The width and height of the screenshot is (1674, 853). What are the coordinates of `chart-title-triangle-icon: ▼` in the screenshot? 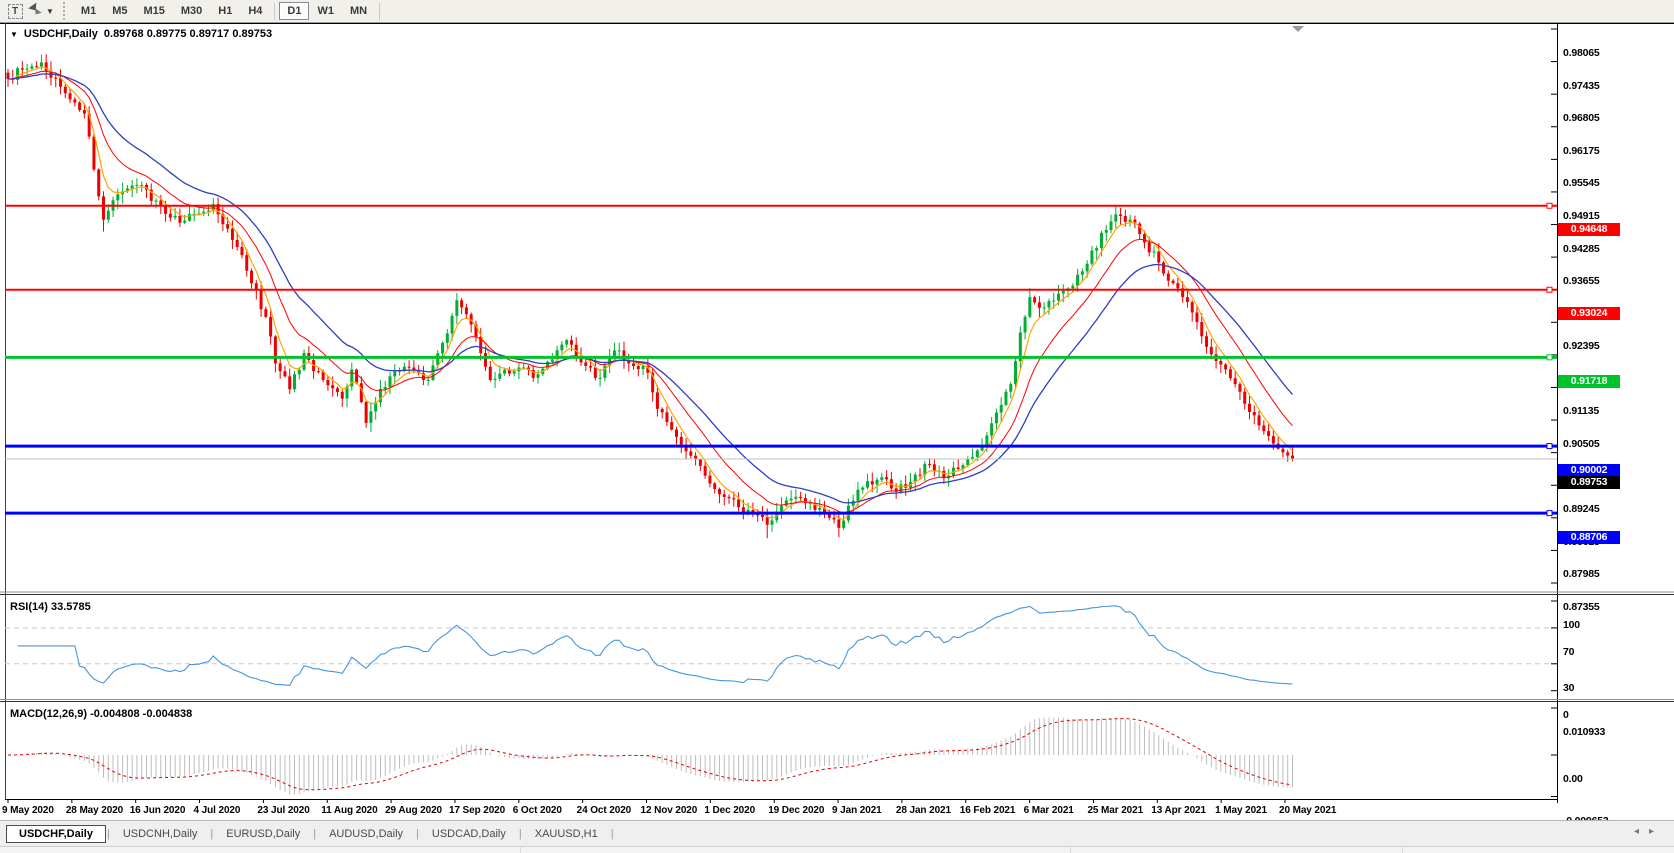 It's located at (14, 34).